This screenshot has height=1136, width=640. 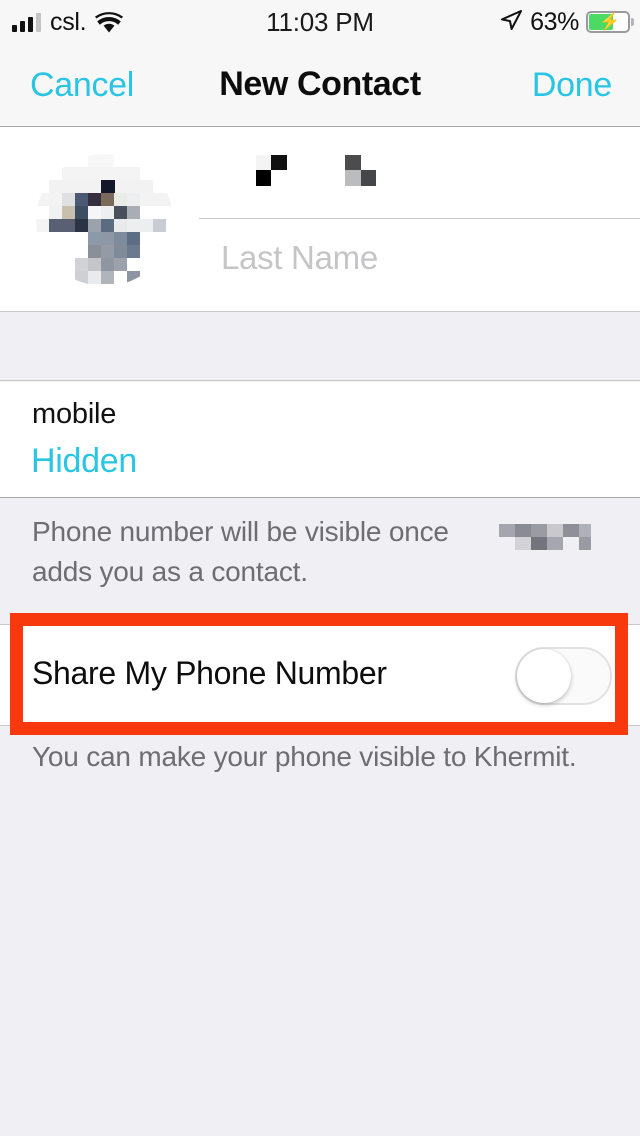 What do you see at coordinates (554, 21) in the screenshot?
I see `battery-percent-label: 63%` at bounding box center [554, 21].